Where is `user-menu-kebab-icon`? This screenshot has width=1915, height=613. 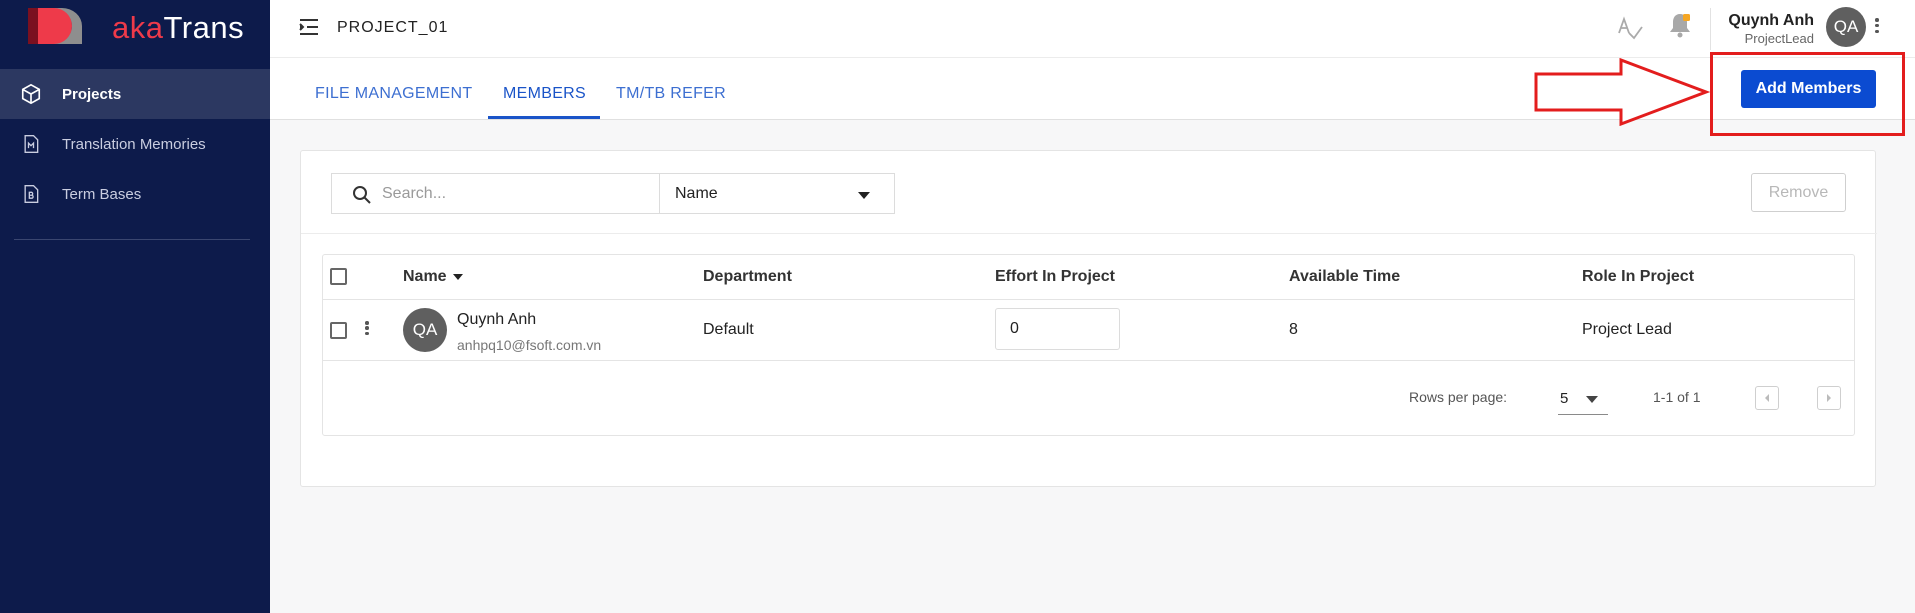 user-menu-kebab-icon is located at coordinates (1877, 25).